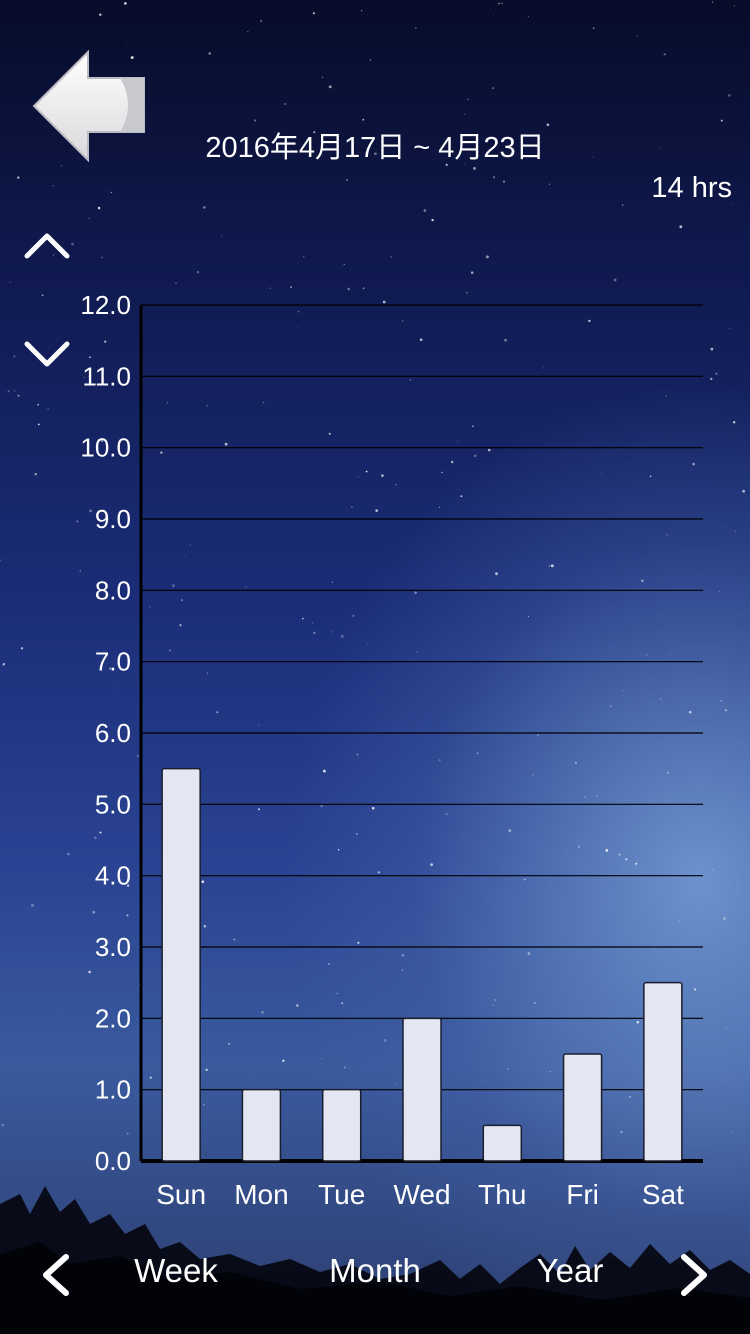 This screenshot has width=750, height=1334. Describe the element at coordinates (113, 662) in the screenshot. I see `y-tick-label: 7.0` at that location.